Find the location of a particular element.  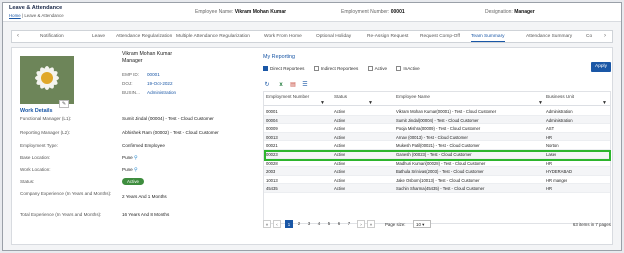

column-employment-number: Employment Number is located at coordinates (287, 96).